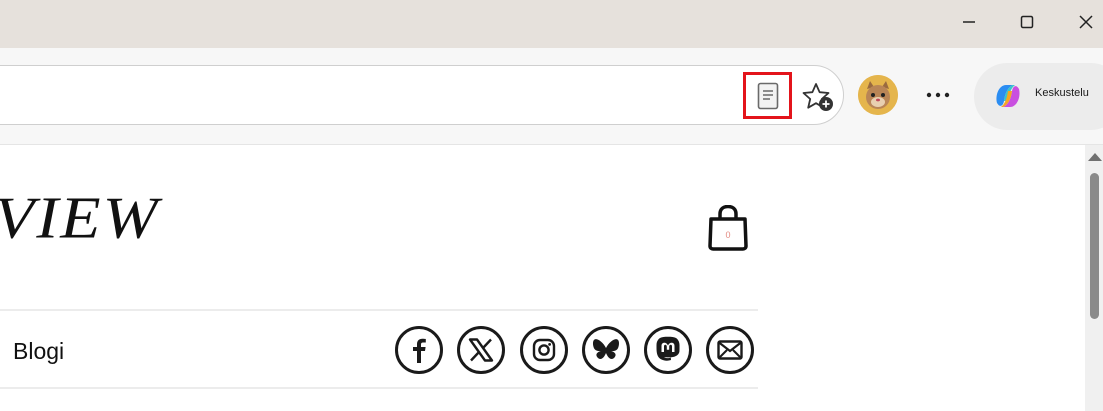 This screenshot has width=1103, height=411. I want to click on x-icon, so click(481, 350).